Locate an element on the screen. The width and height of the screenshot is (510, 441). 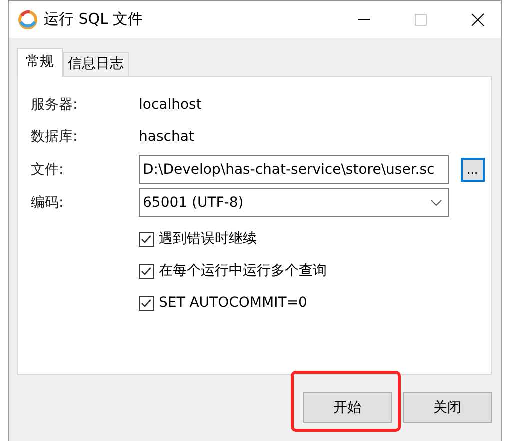
tab: 信息日志 is located at coordinates (96, 64).